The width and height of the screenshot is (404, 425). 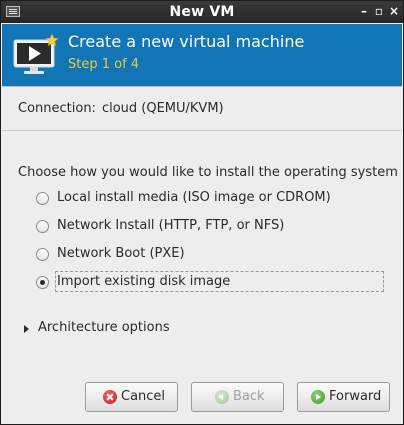 What do you see at coordinates (143, 281) in the screenshot?
I see `radio-label: Import existing disk image` at bounding box center [143, 281].